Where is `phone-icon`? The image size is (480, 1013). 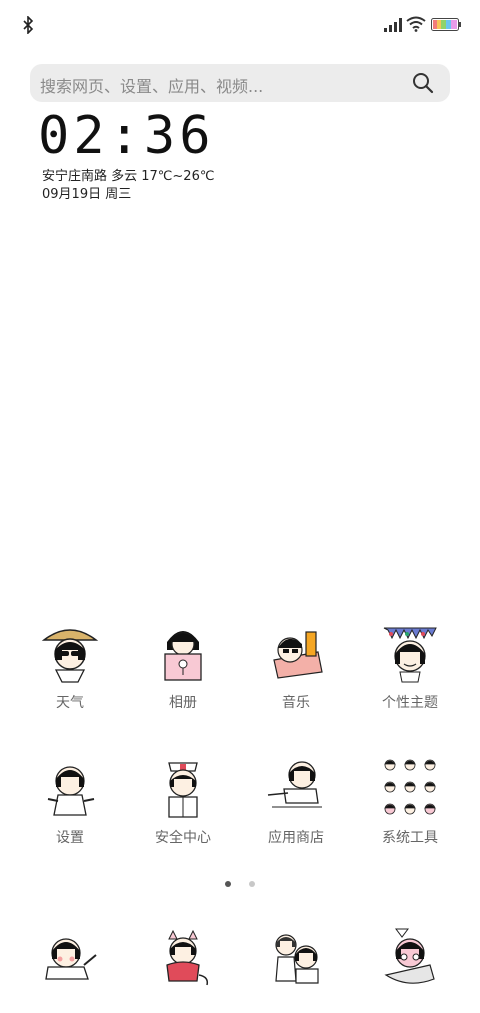
phone-icon is located at coordinates (71, 959).